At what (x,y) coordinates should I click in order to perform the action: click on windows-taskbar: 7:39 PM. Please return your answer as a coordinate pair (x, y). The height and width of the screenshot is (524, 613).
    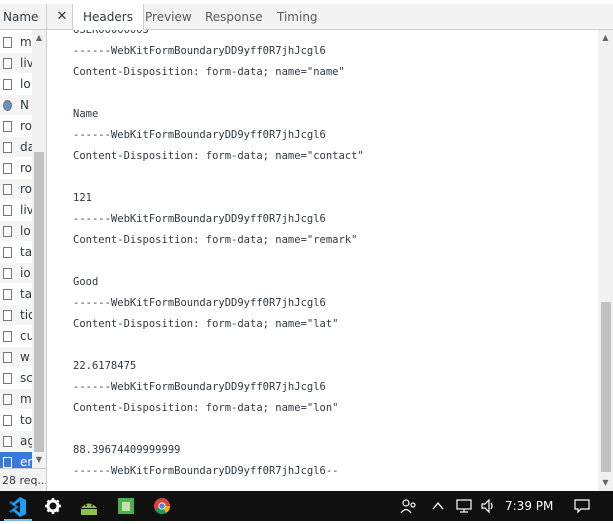
    Looking at the image, I should click on (306, 506).